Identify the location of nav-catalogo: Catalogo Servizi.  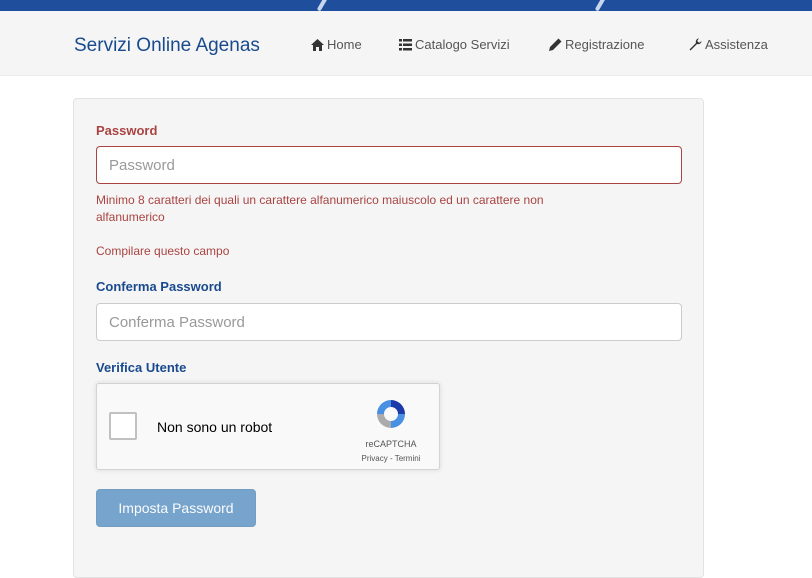
(454, 44).